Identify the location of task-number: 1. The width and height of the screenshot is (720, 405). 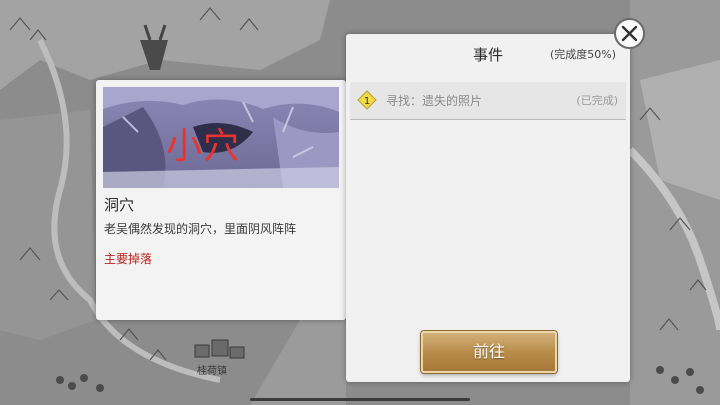
(367, 101).